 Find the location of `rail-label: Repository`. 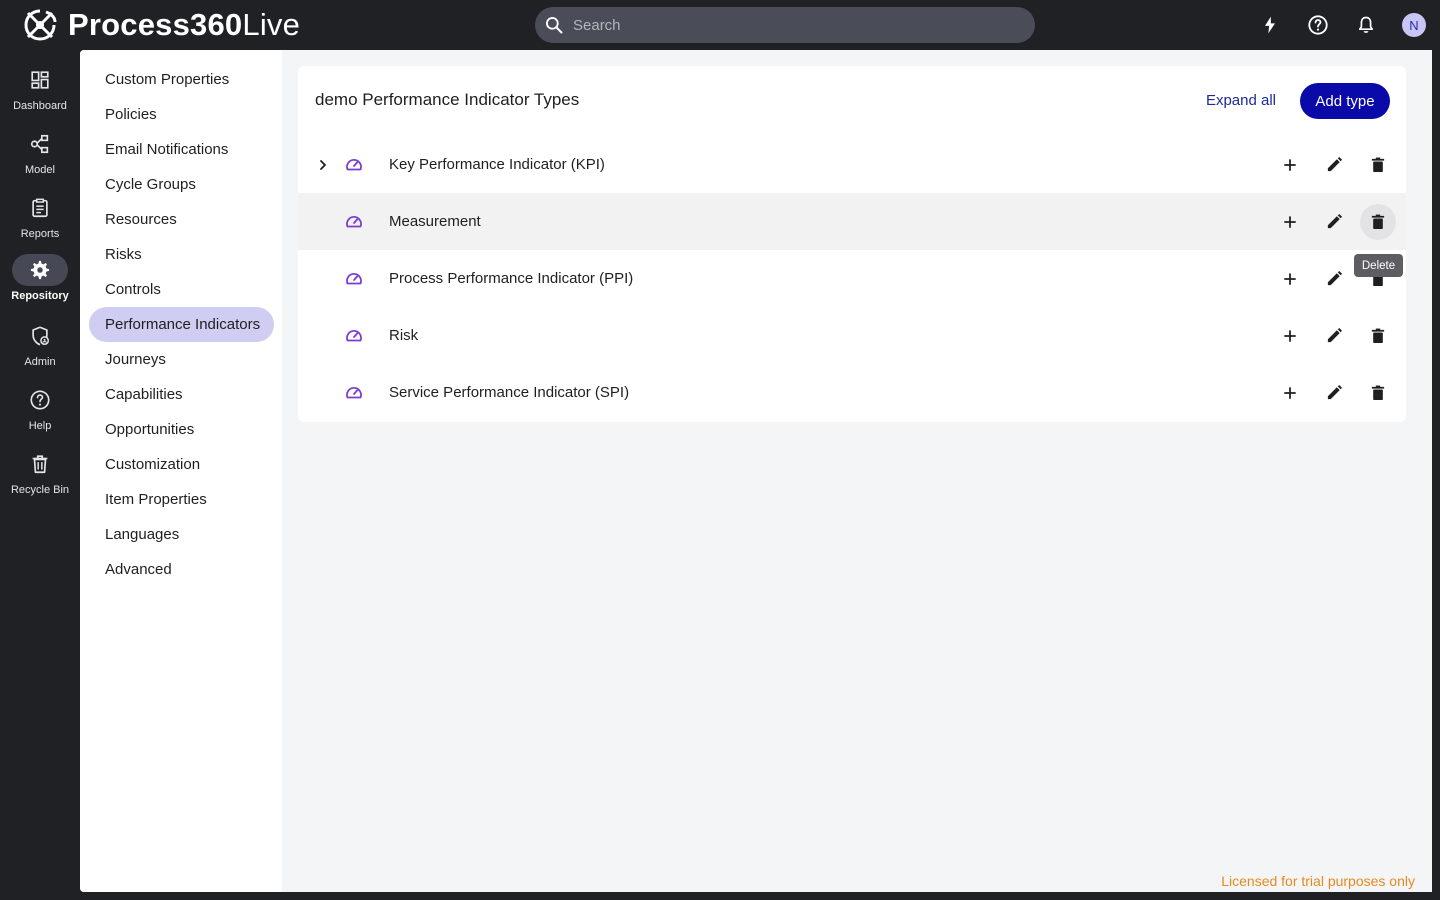

rail-label: Repository is located at coordinates (40, 296).